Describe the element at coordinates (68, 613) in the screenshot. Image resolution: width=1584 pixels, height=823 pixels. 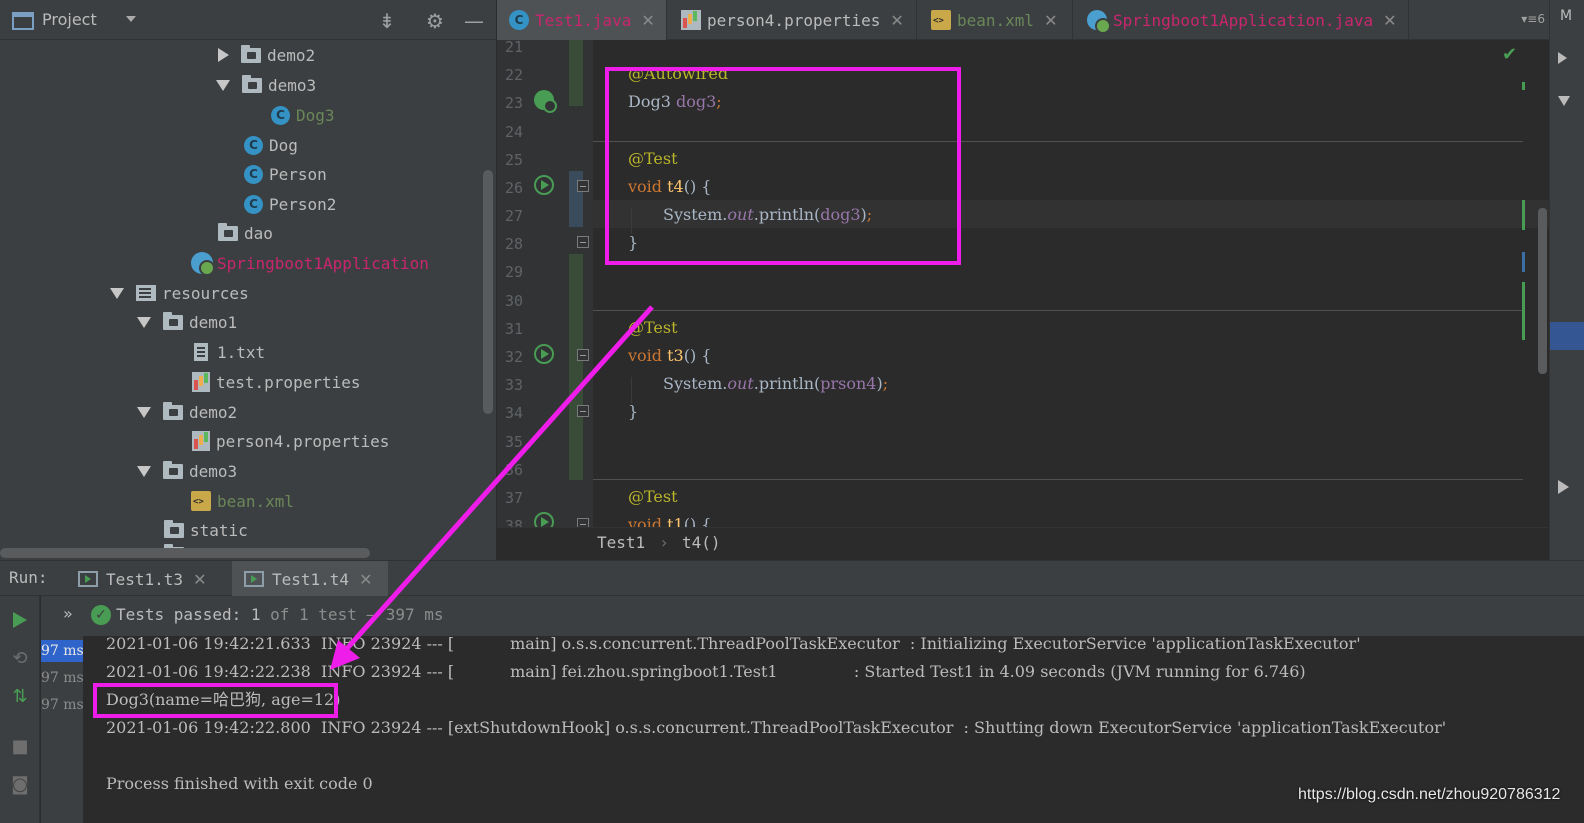
I see `double-chevron-icon: »` at that location.